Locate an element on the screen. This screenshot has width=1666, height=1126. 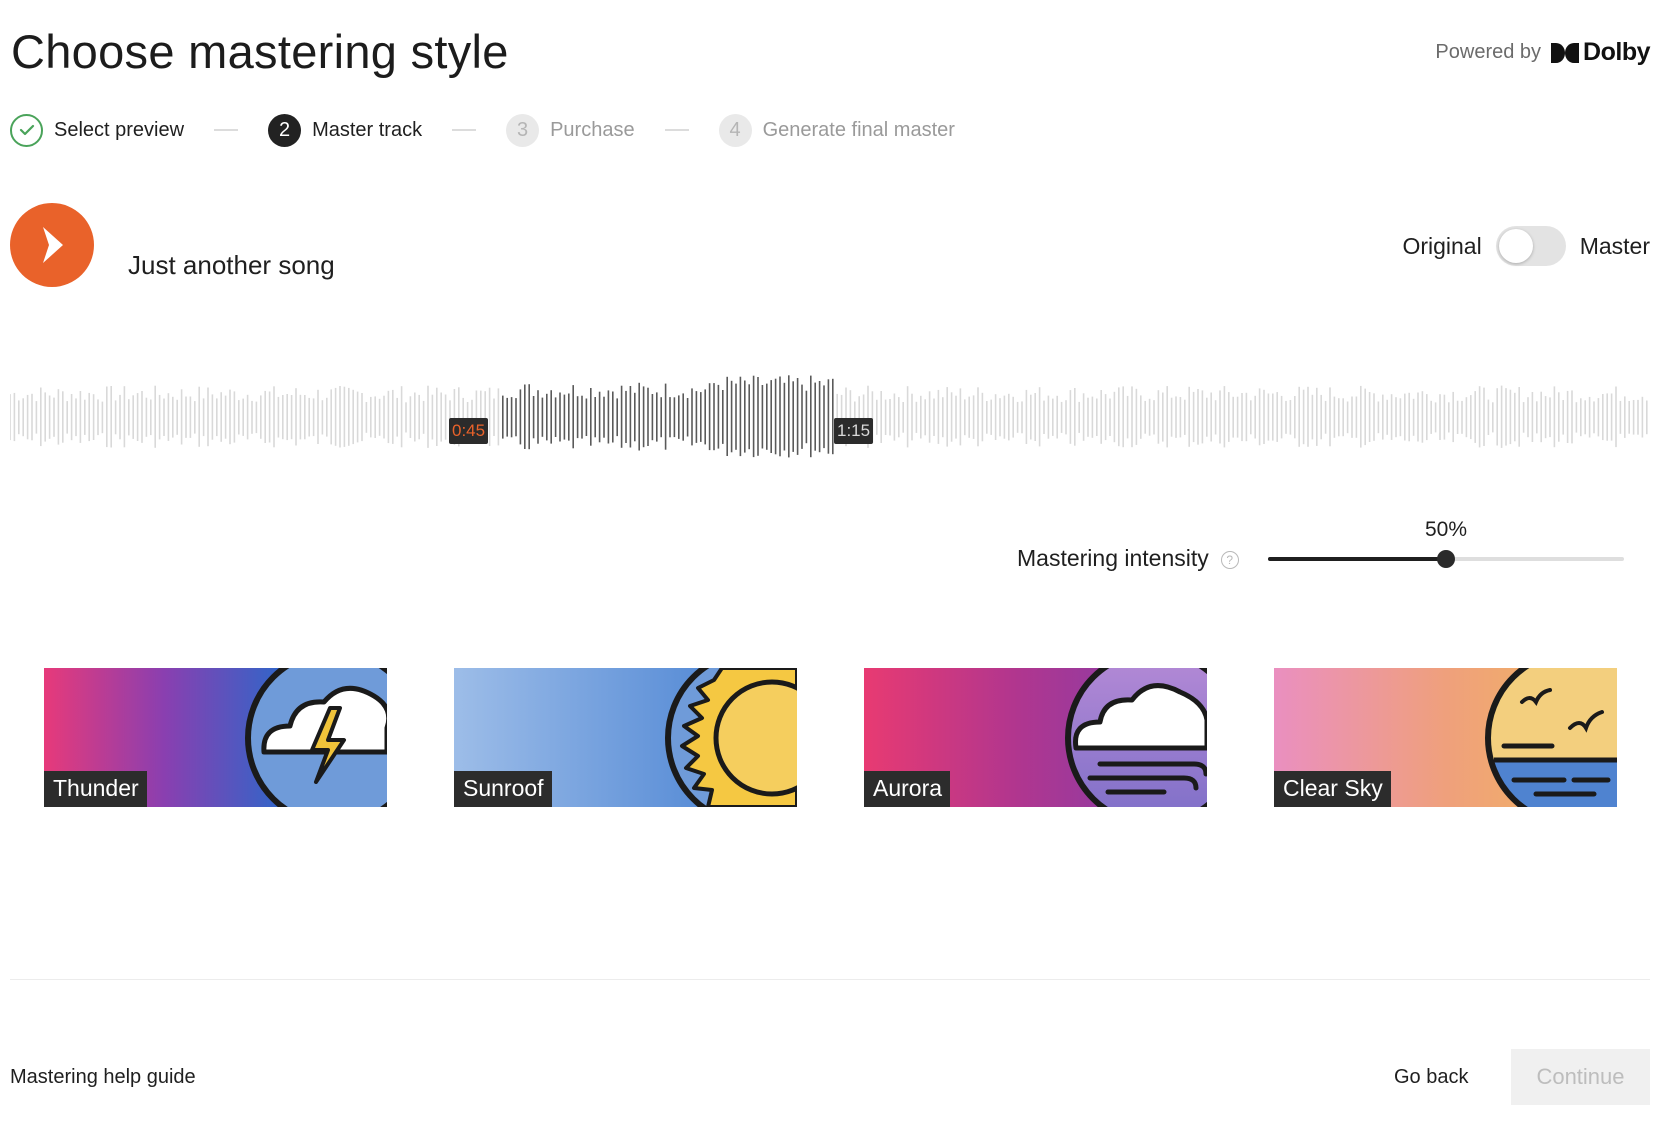
dolby-mark-icon is located at coordinates (1565, 52).